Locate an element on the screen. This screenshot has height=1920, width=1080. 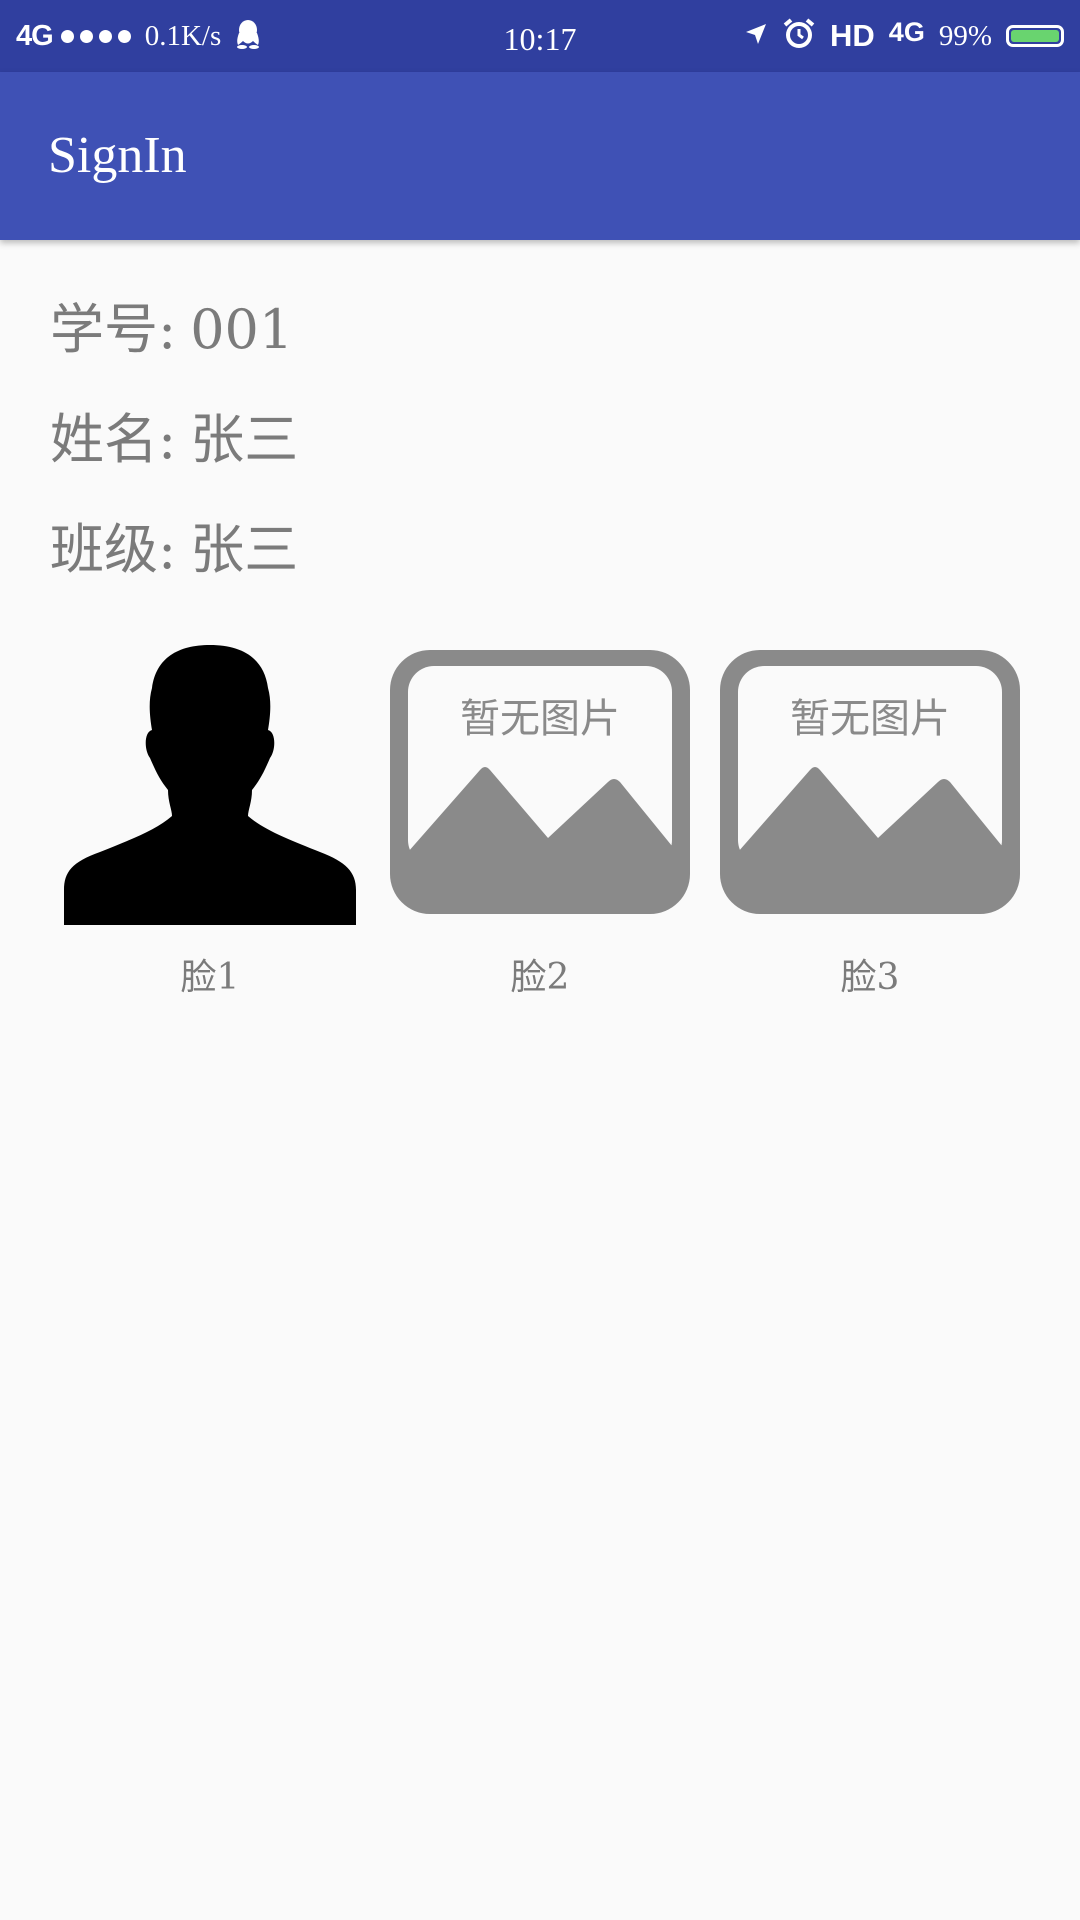
app-title: SignIn is located at coordinates (117, 155).